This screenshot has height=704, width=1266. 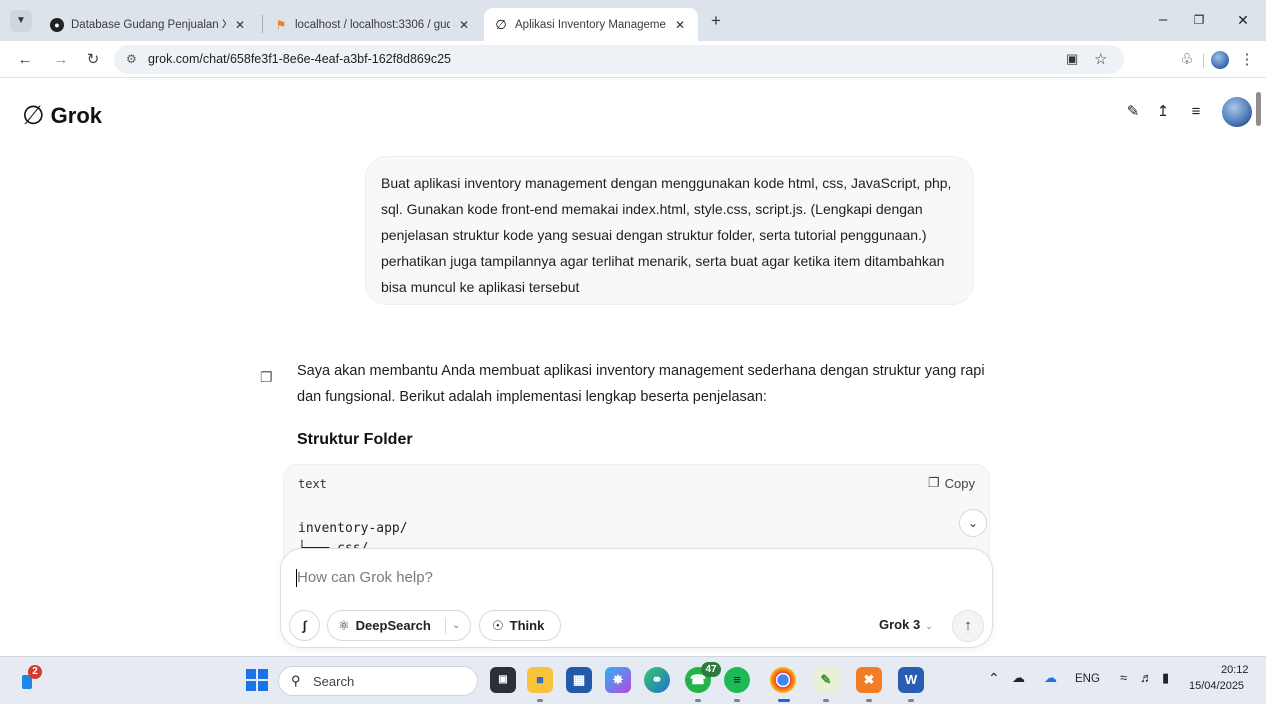 What do you see at coordinates (1133, 112) in the screenshot?
I see `new-chat-icon: ✎` at bounding box center [1133, 112].